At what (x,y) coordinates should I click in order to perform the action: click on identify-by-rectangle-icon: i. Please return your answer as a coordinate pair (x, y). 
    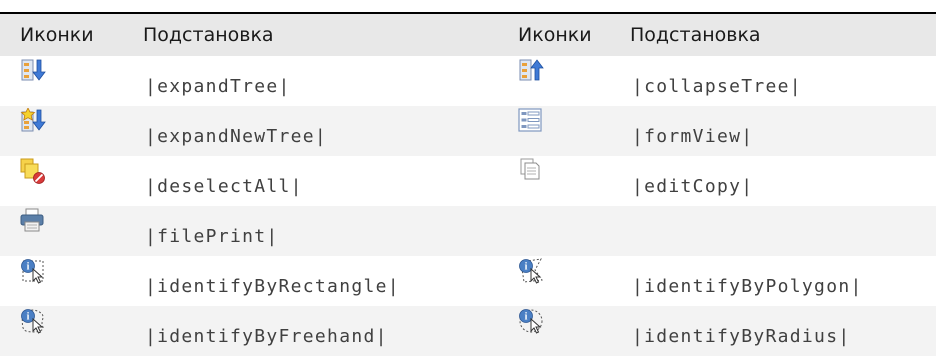
    Looking at the image, I should click on (33, 271).